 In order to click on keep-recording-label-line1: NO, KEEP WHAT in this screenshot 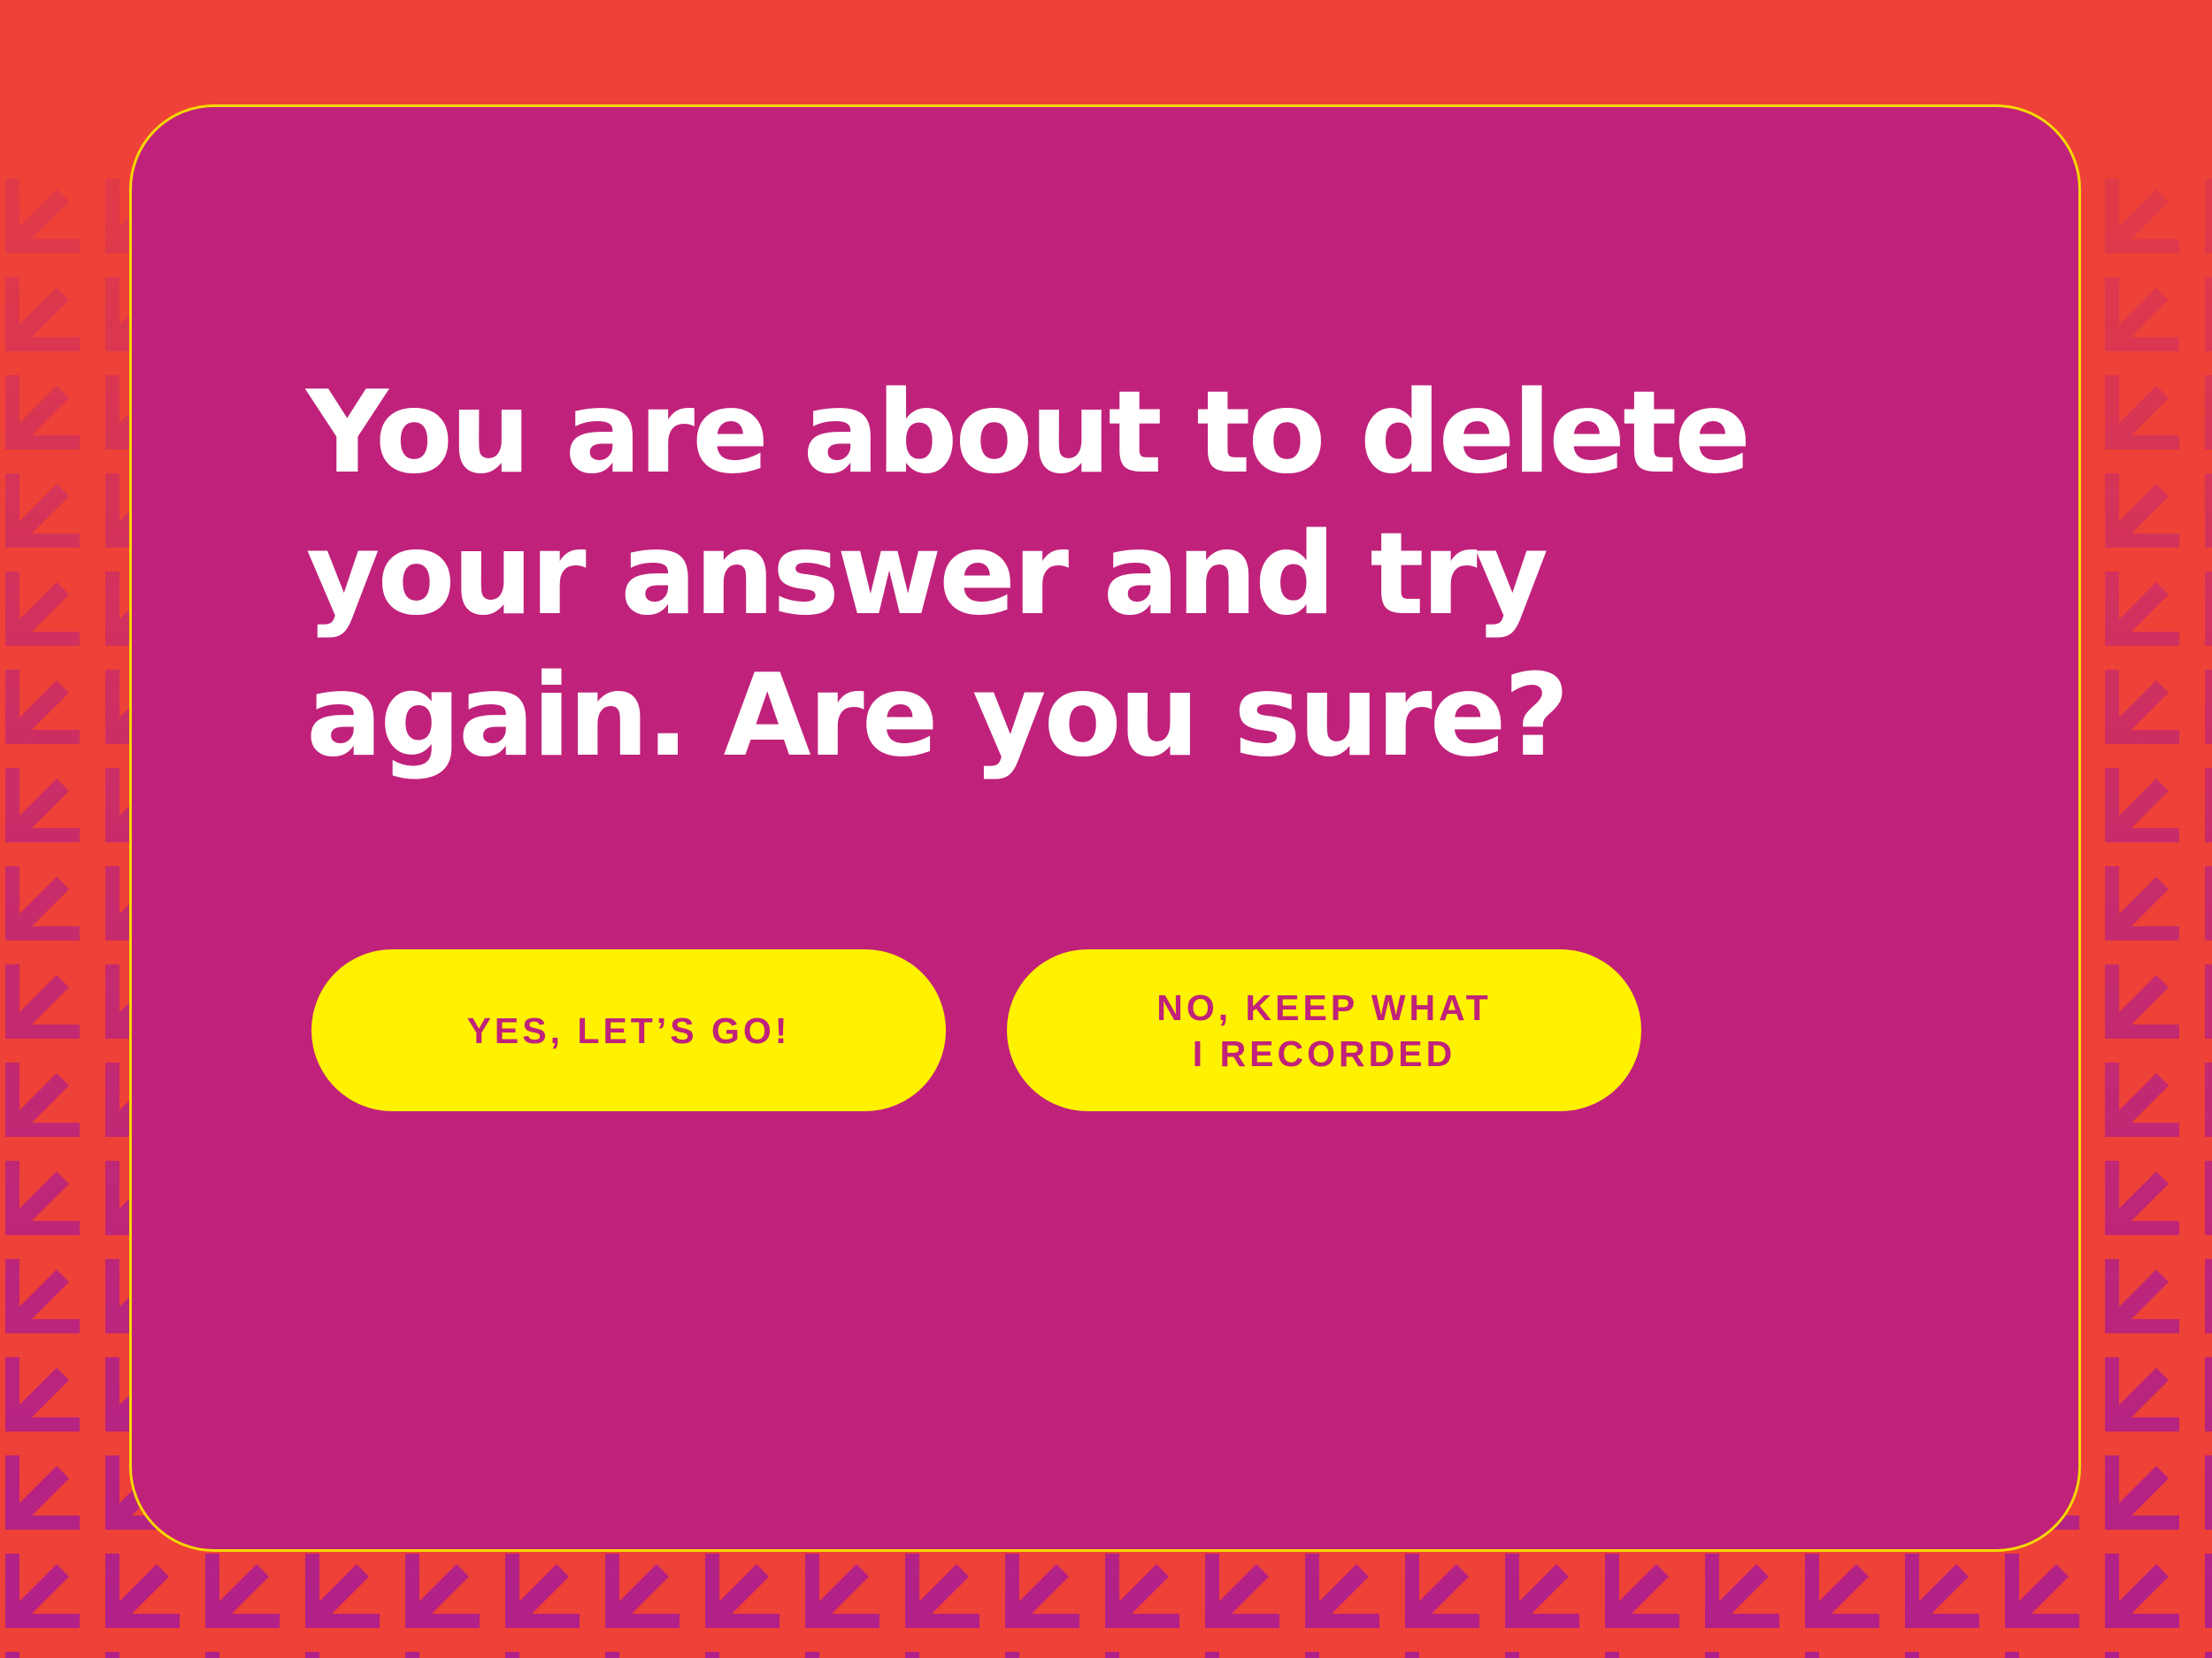, I will do `click(1324, 1007)`.